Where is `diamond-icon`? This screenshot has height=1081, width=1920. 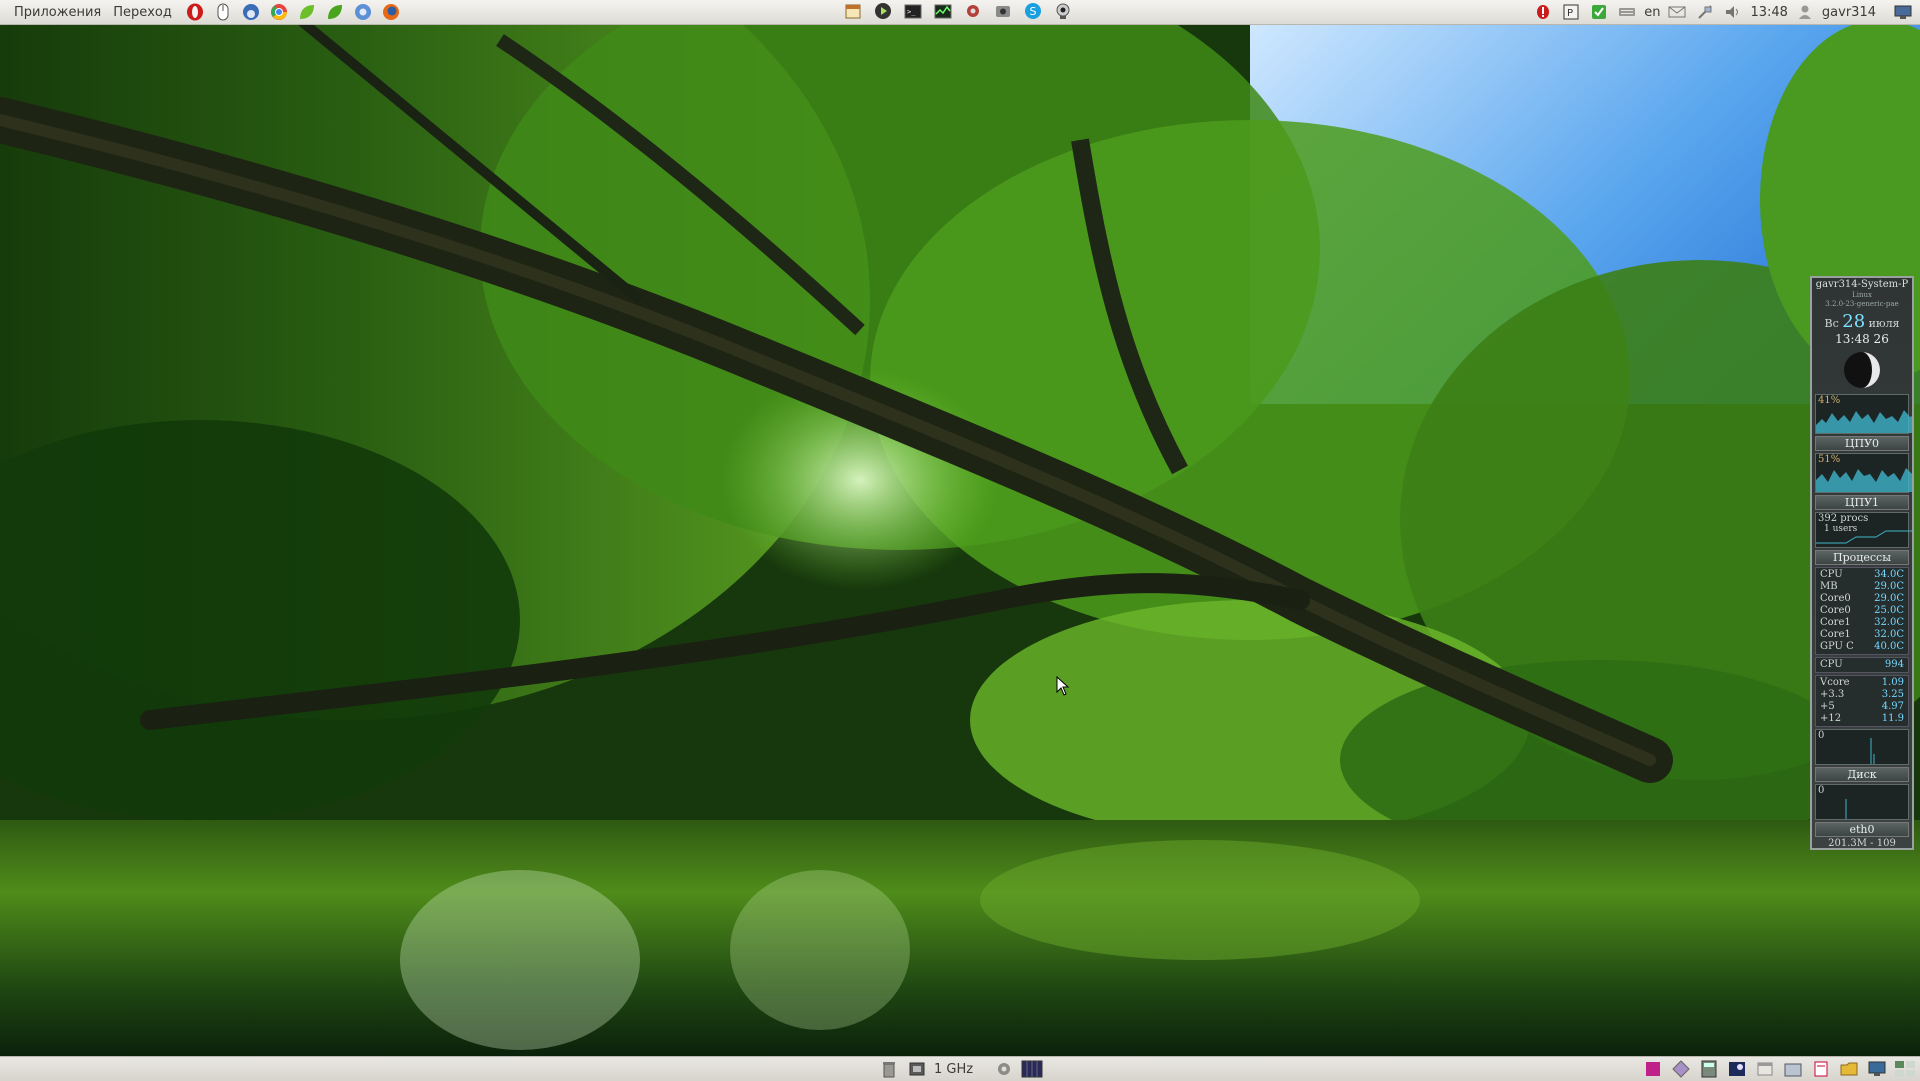
diamond-icon is located at coordinates (1681, 1069).